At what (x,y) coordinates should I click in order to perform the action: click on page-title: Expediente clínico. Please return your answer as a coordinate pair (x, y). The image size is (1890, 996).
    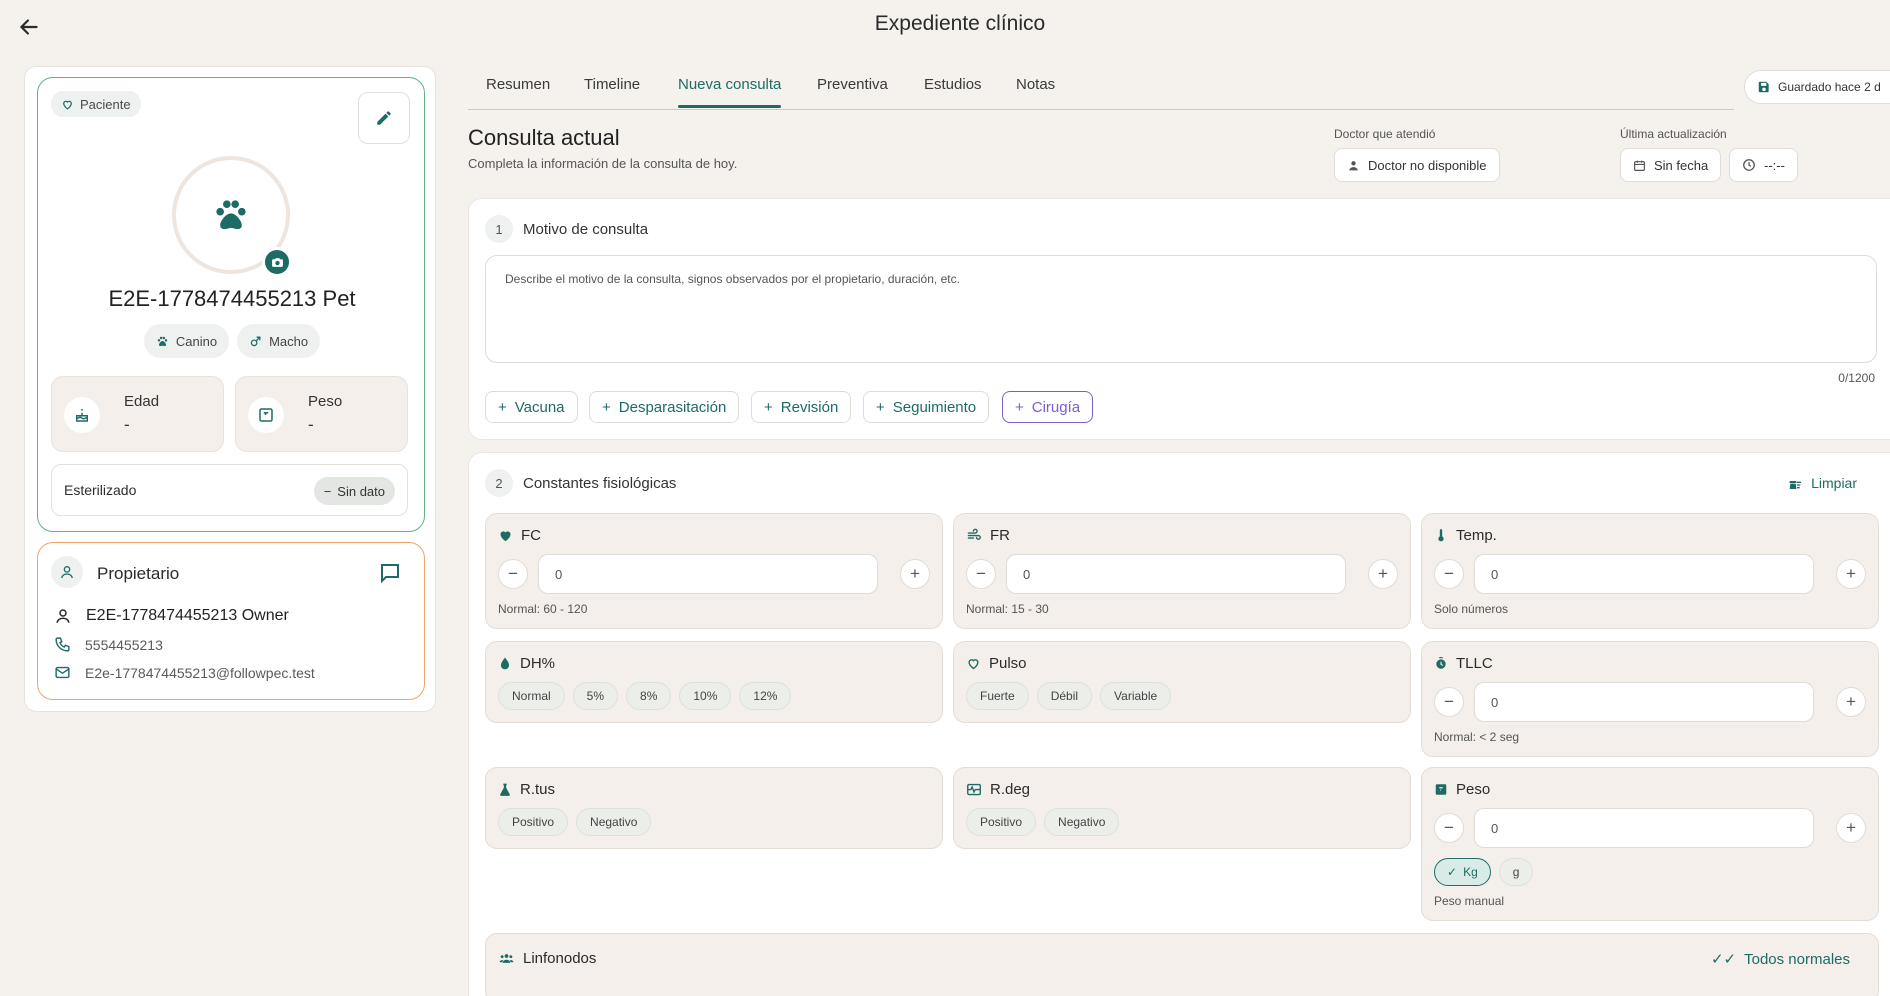
    Looking at the image, I should click on (960, 23).